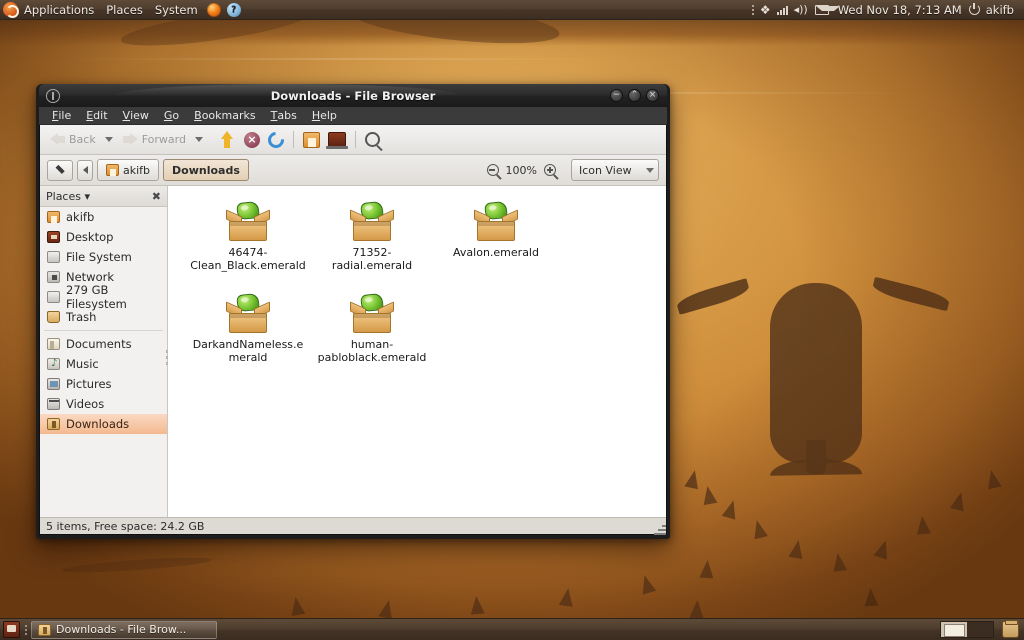 The image size is (1024, 640). Describe the element at coordinates (353, 95) in the screenshot. I see `window-titlebar: Downloads - File Browser − ⌃ ×` at that location.